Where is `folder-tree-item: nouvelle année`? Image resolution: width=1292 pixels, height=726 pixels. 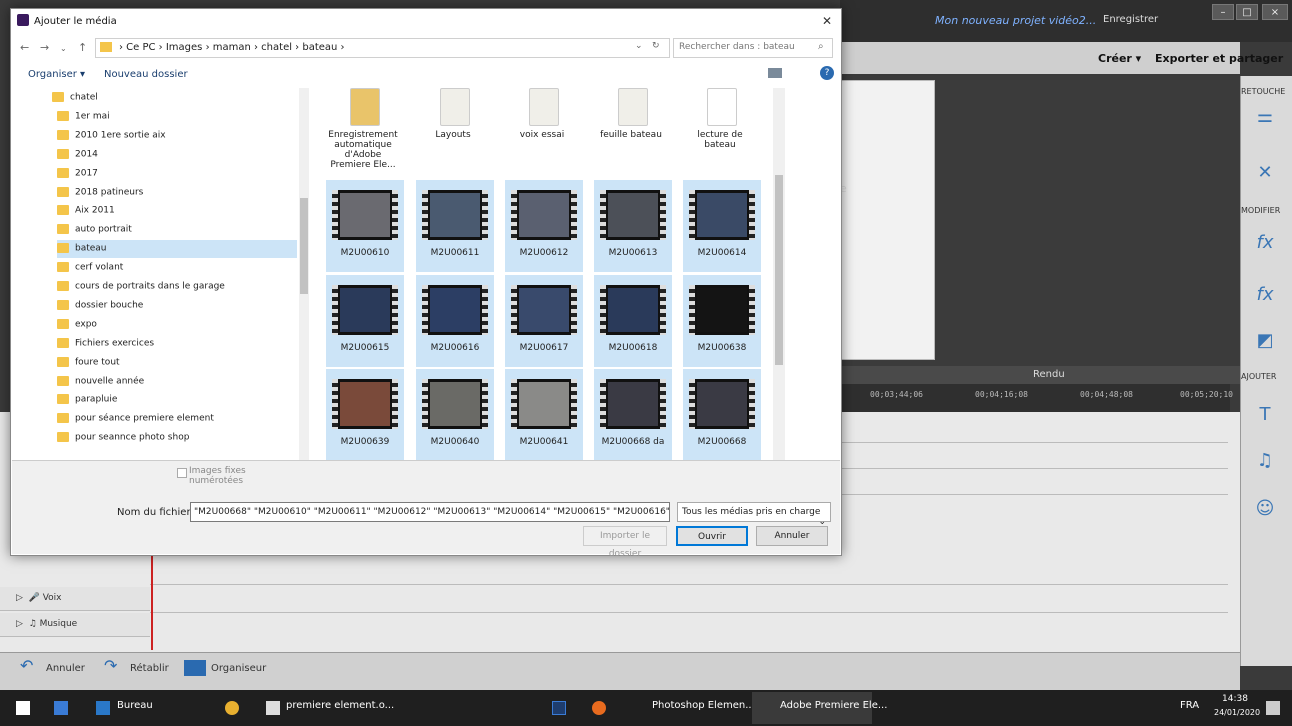
folder-tree-item: nouvelle année is located at coordinates (177, 382).